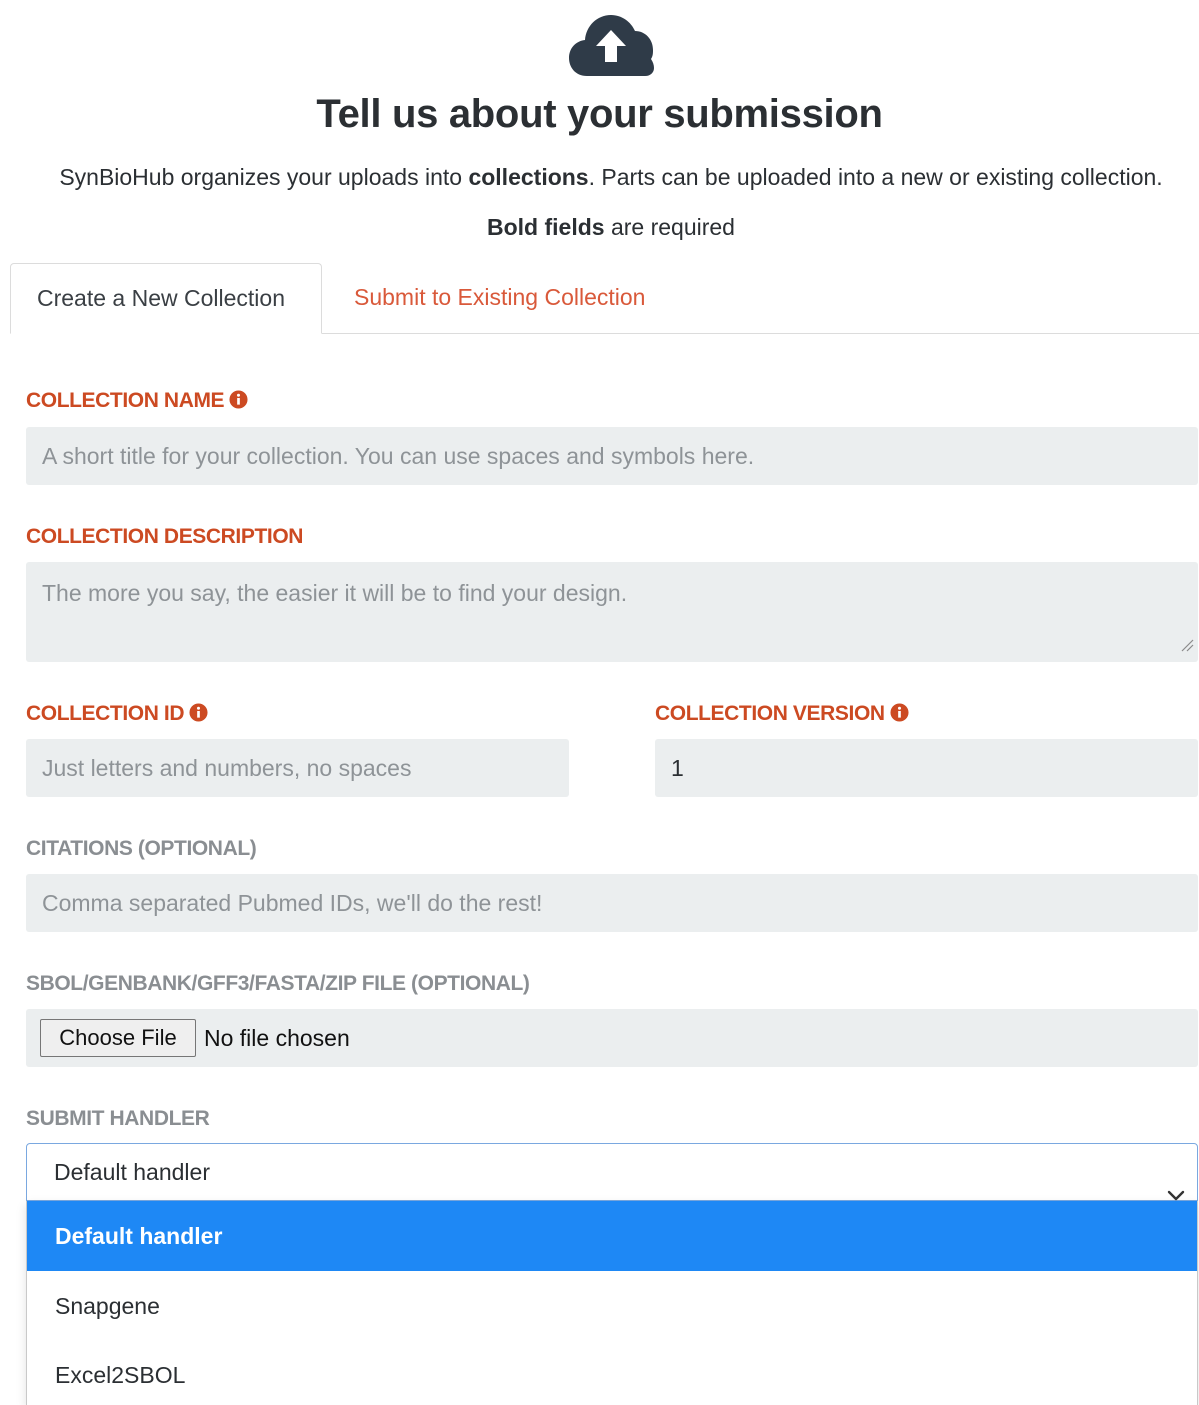  I want to click on tab-submit-existing-collection: Submit to Existing Collection, so click(534, 298).